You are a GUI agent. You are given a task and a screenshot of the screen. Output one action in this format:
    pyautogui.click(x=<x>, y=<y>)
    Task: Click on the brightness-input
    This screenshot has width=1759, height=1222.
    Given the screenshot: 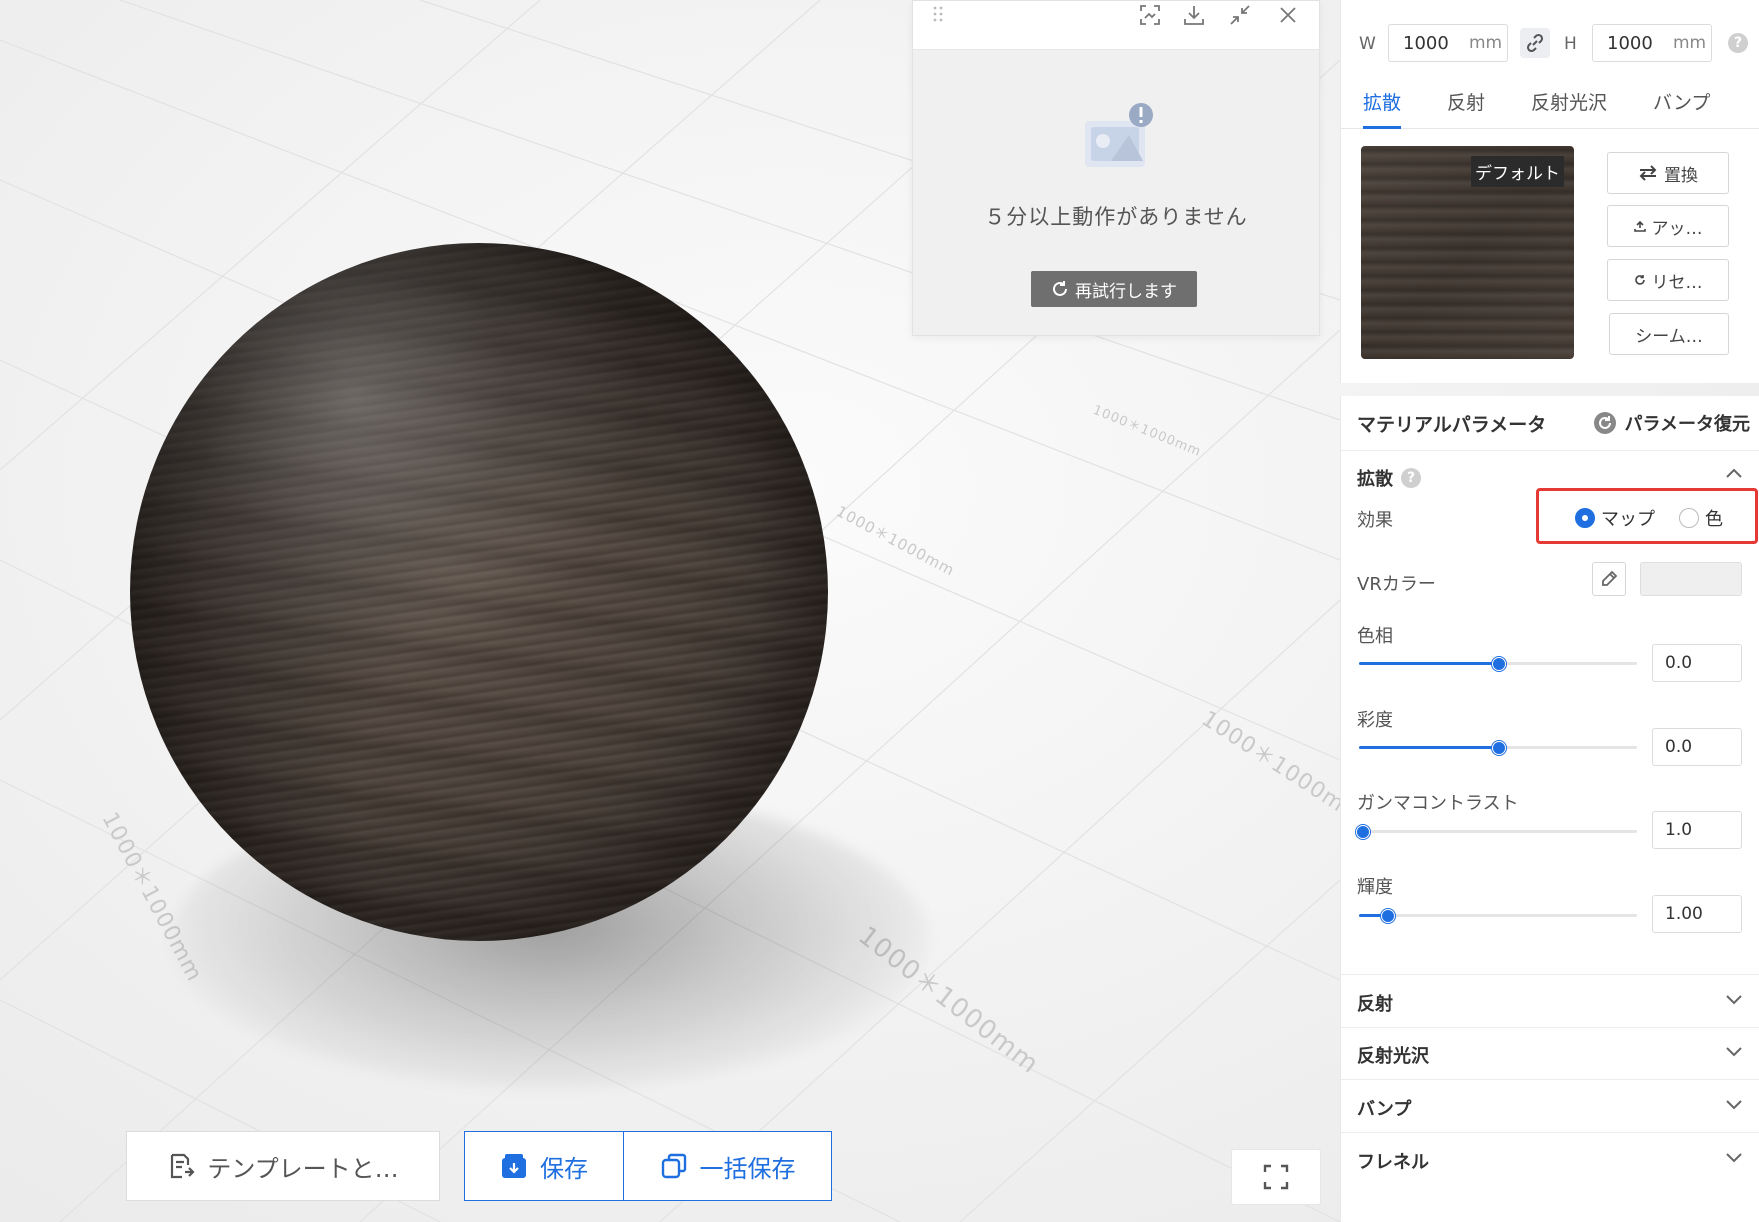 What is the action you would take?
    pyautogui.click(x=1697, y=914)
    